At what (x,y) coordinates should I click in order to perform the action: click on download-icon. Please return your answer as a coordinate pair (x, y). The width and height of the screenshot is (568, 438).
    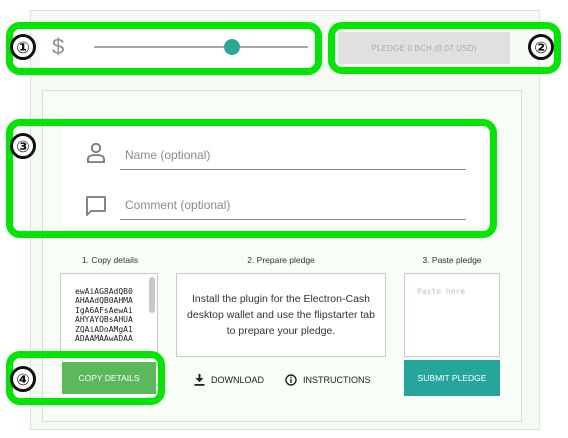
    Looking at the image, I should click on (199, 380).